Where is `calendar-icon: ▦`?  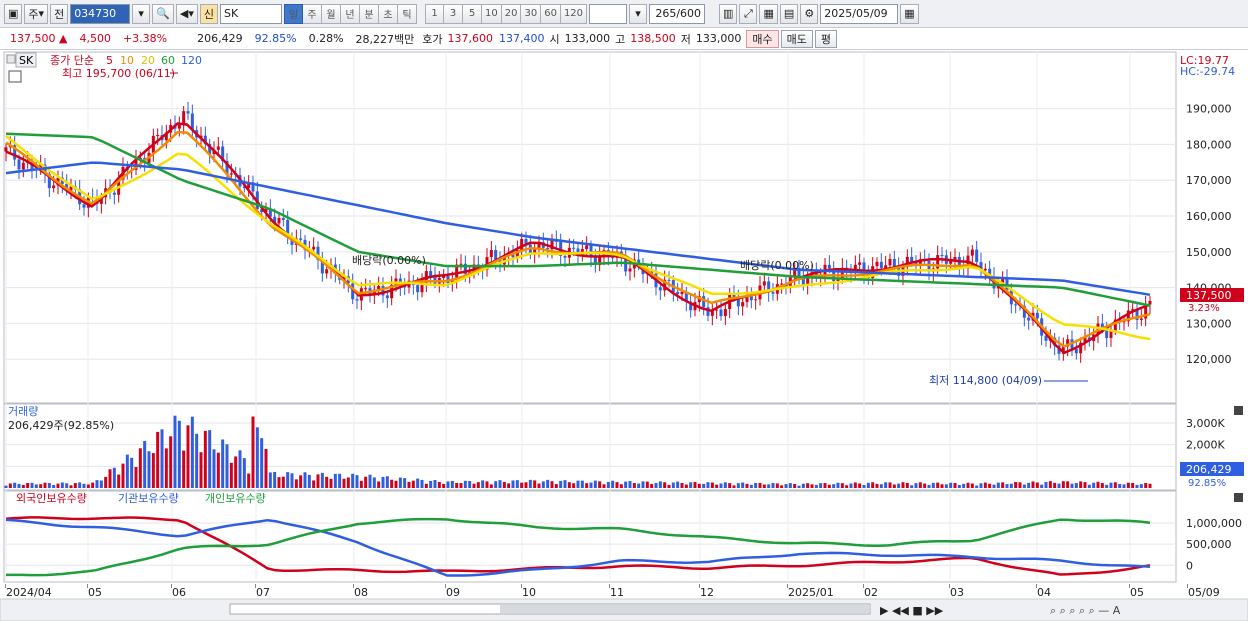 calendar-icon: ▦ is located at coordinates (909, 13).